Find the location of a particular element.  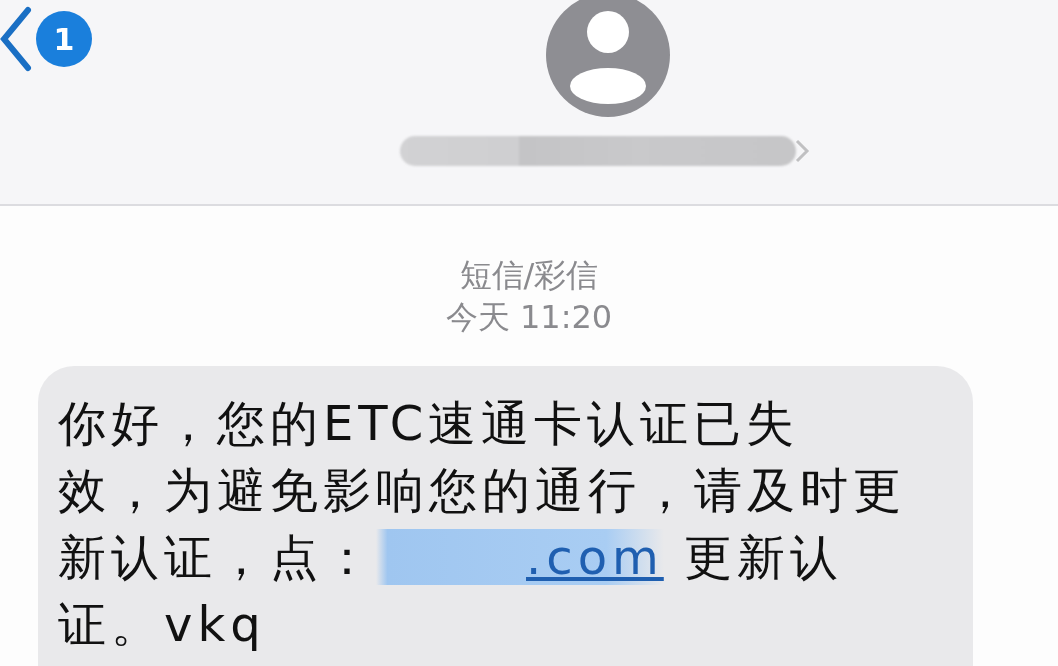

message-line: 新认证，点： .com 更新认 is located at coordinates (451, 557).